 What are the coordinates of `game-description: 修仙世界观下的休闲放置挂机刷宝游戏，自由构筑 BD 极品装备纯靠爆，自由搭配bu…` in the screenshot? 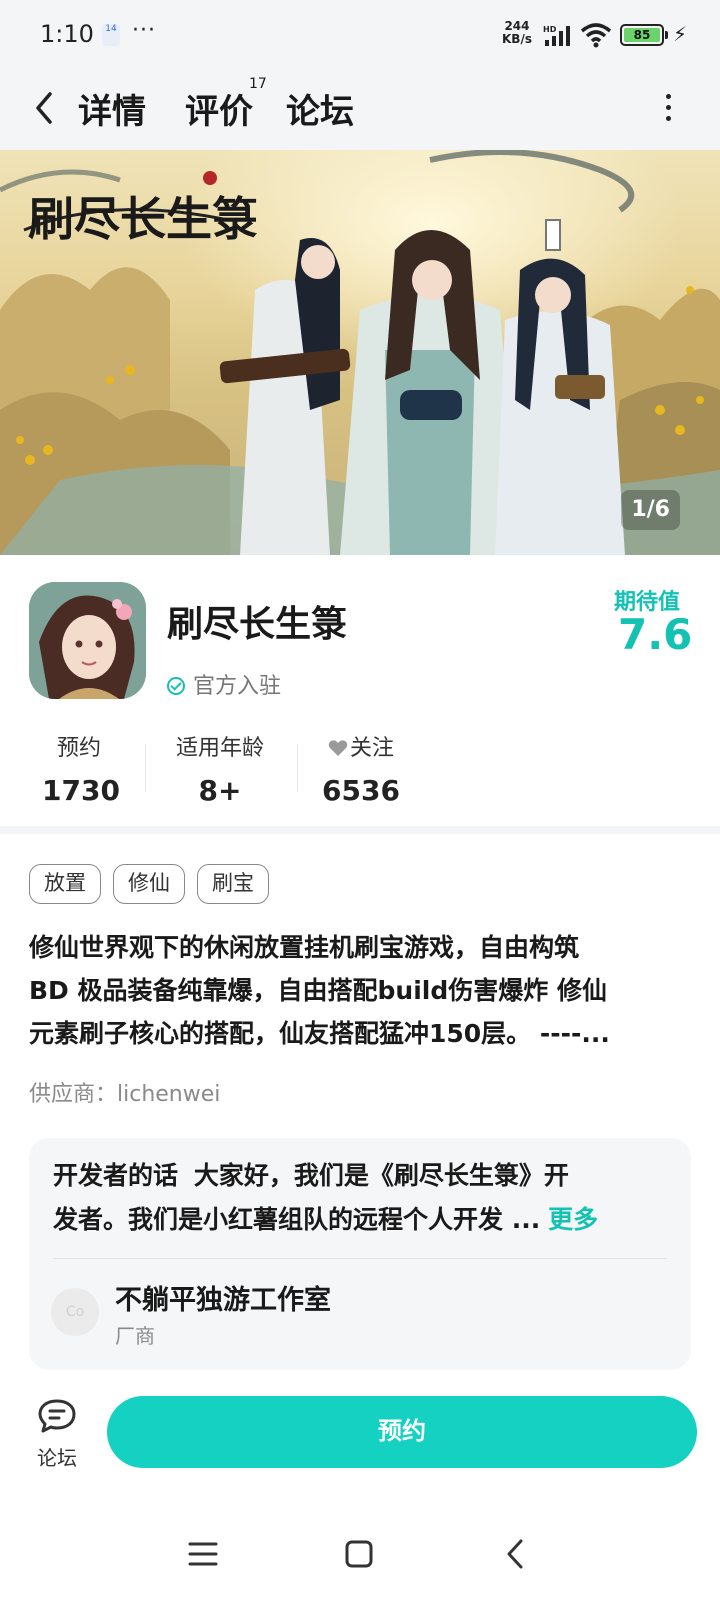 It's located at (359, 990).